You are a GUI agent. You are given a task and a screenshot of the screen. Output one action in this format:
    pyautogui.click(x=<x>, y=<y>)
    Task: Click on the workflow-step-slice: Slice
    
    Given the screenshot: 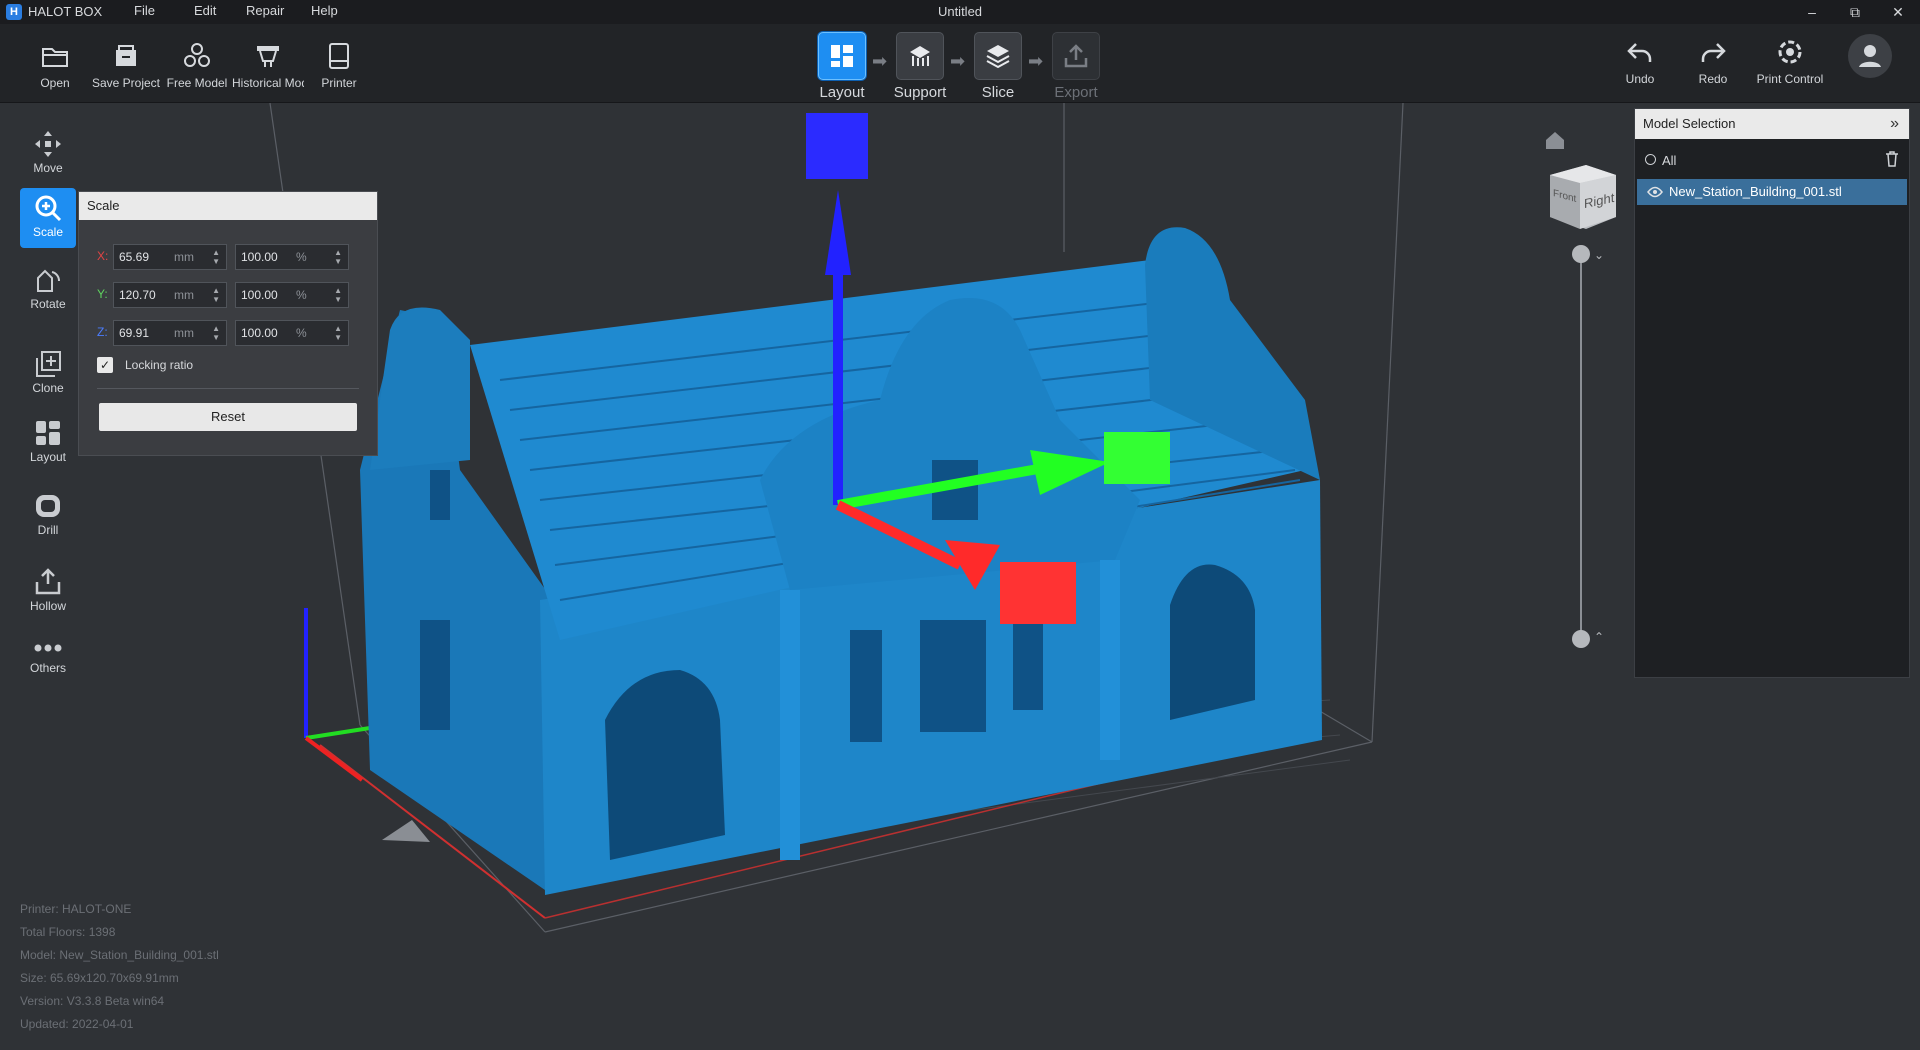 What is the action you would take?
    pyautogui.click(x=998, y=66)
    